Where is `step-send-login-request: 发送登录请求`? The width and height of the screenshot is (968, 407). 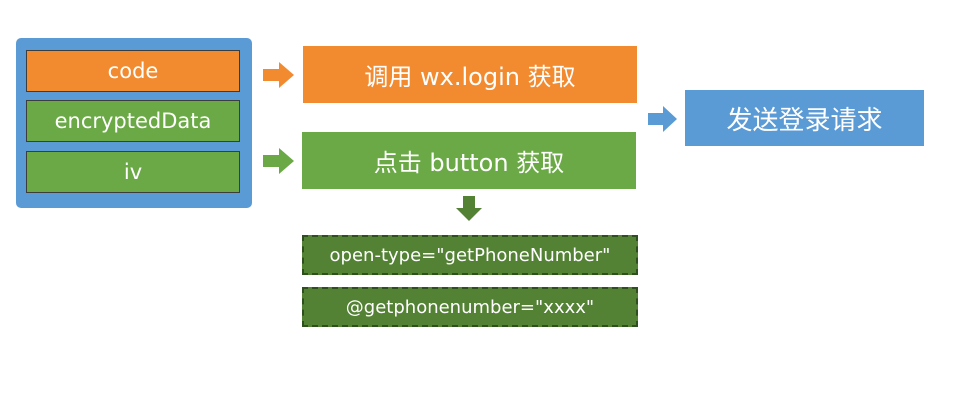
step-send-login-request: 发送登录请求 is located at coordinates (804, 118).